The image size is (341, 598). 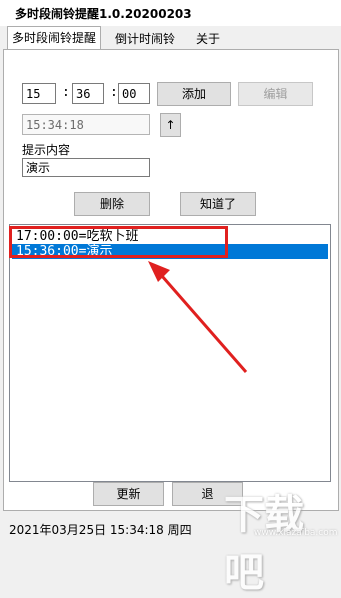 What do you see at coordinates (264, 544) in the screenshot?
I see `watermark-text: 下载吧` at bounding box center [264, 544].